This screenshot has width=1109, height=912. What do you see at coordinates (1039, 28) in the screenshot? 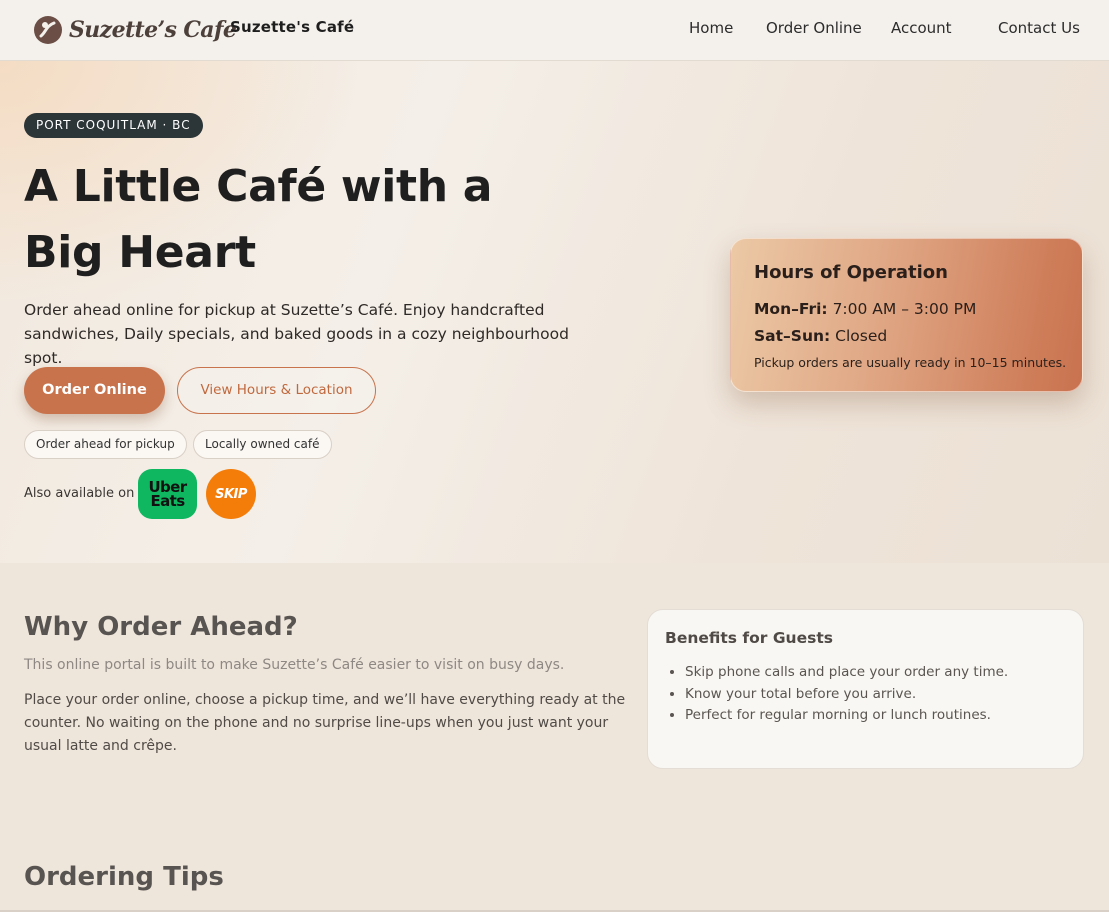
I see `nav-contact-us: Contact Us` at bounding box center [1039, 28].